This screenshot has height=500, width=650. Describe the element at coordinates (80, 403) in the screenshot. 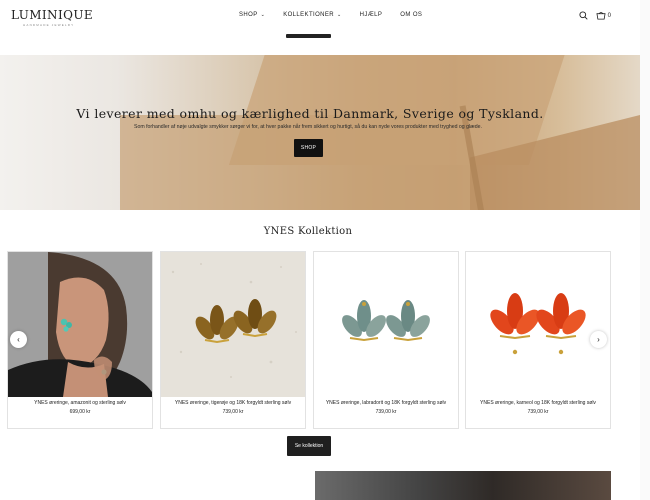

I see `product-name: YNES øreringe, amazonit og sterling sølv` at that location.